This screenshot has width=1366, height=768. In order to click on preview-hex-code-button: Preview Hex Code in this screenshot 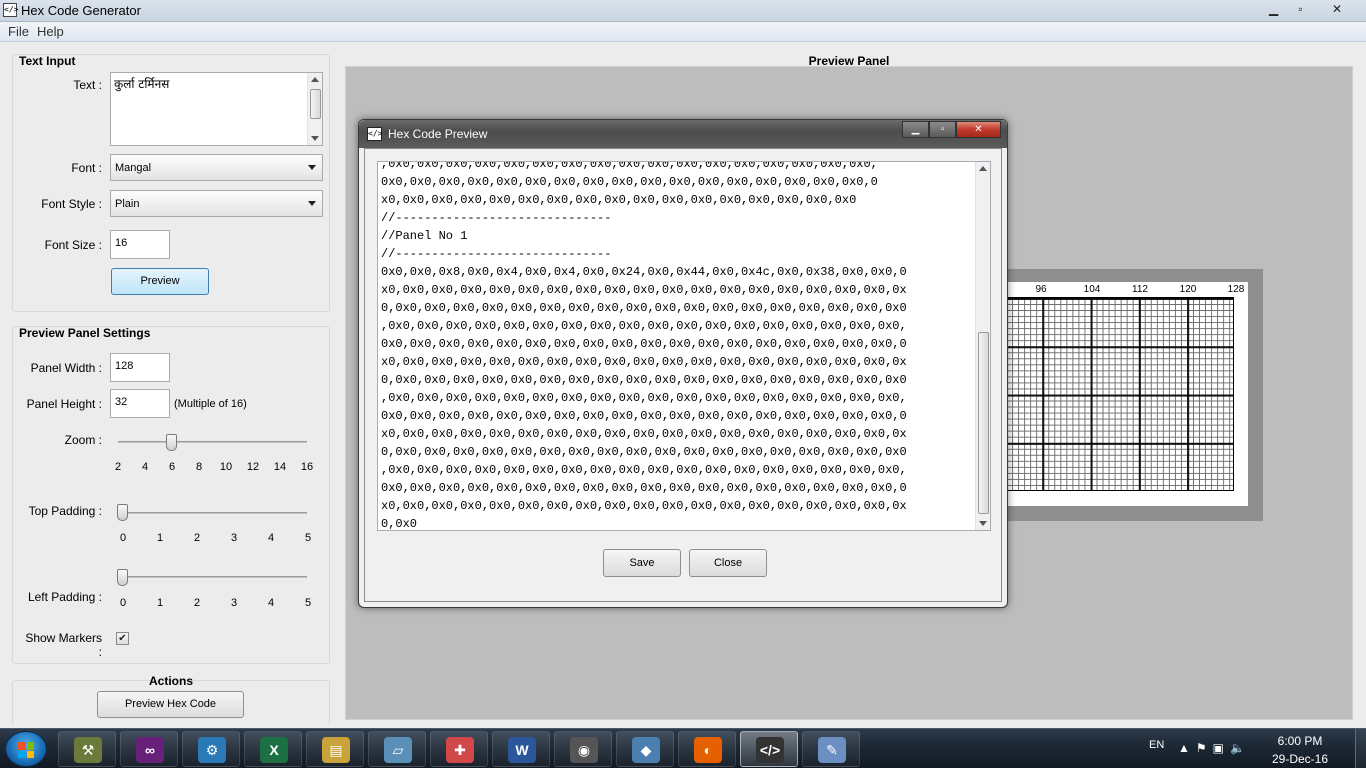, I will do `click(170, 704)`.